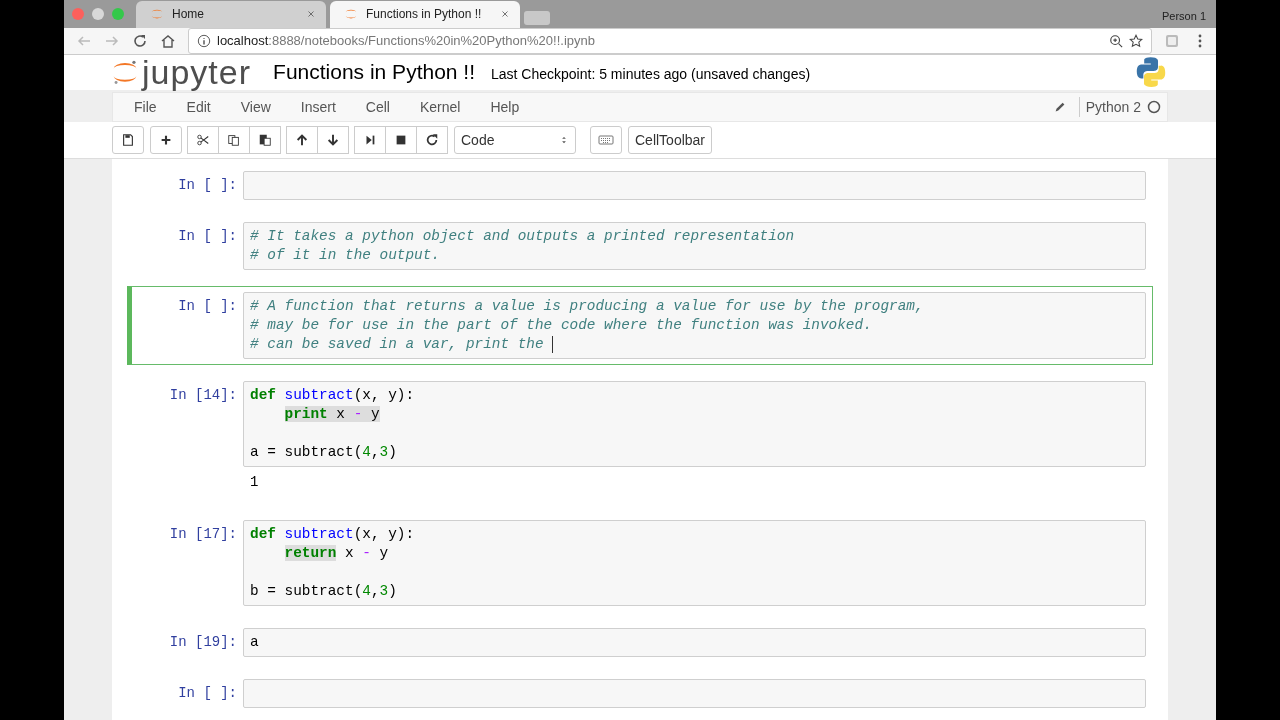 This screenshot has width=1280, height=720. Describe the element at coordinates (561, 325) in the screenshot. I see `code-line: # may be for use in the part of the code where the function was invoked.` at that location.